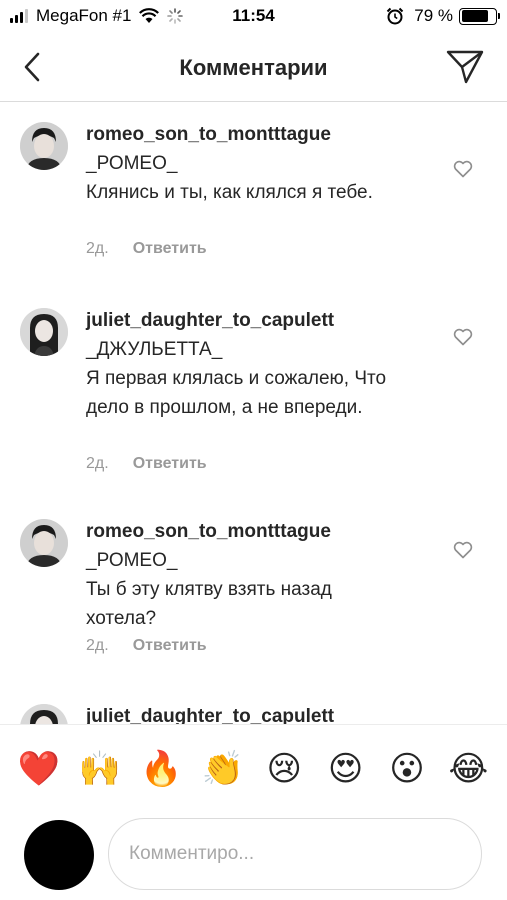 The width and height of the screenshot is (507, 900). I want to click on status-right: 79 %, so click(443, 16).